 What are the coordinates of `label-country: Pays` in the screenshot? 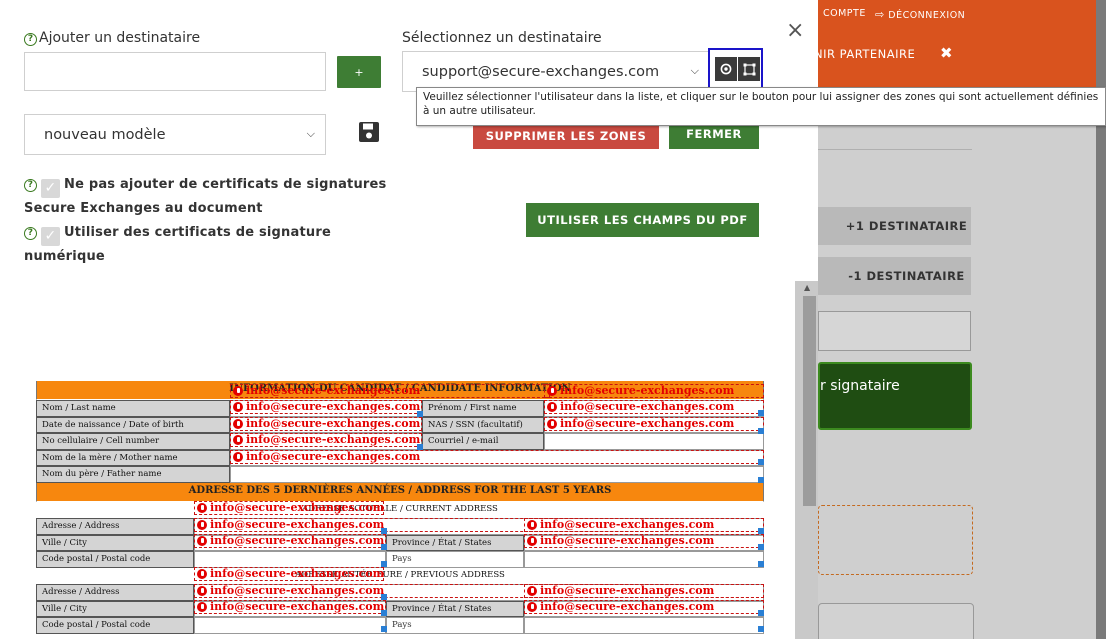 It's located at (455, 559).